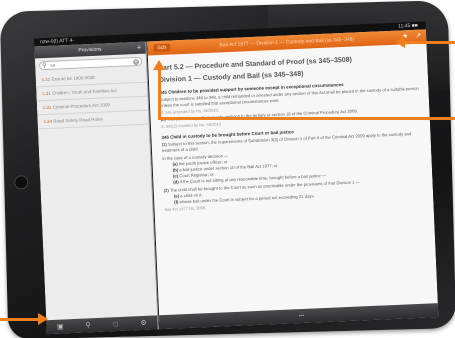 This screenshot has width=455, height=338. What do you see at coordinates (191, 195) in the screenshot?
I see `item-text: a child on it;` at bounding box center [191, 195].